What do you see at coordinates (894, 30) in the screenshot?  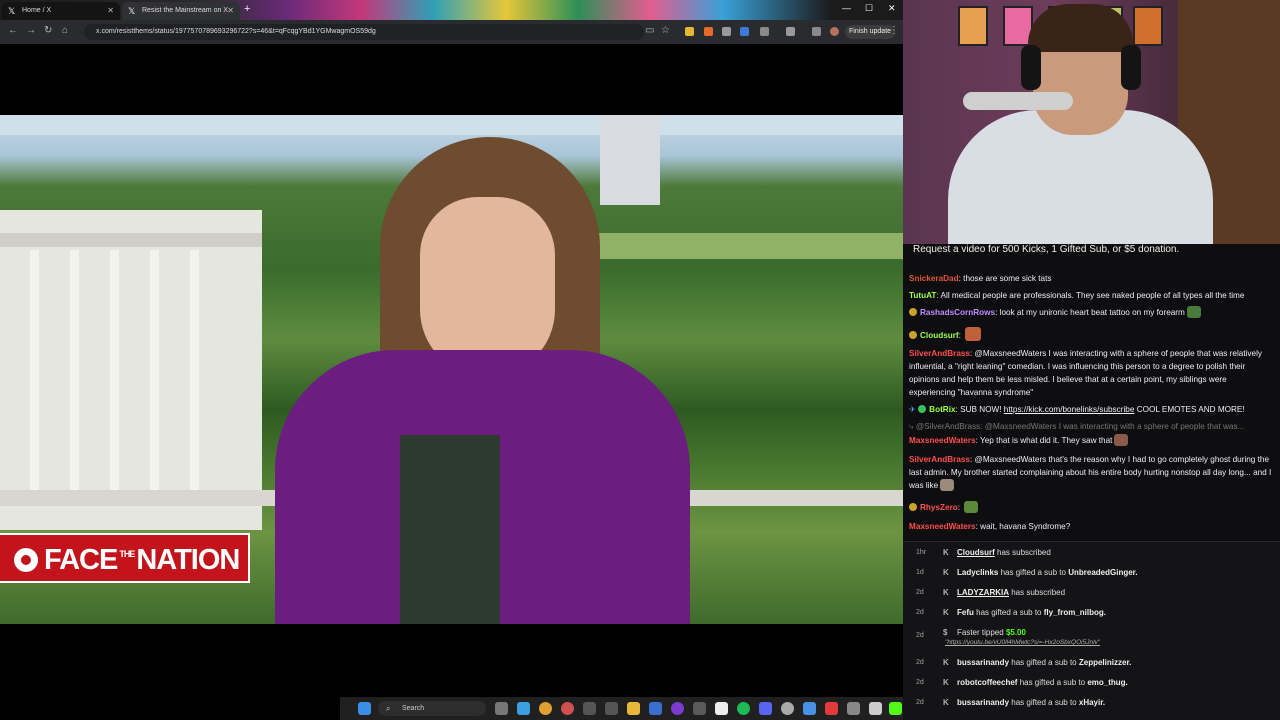 I see `menu-dots-icon: ⋮` at bounding box center [894, 30].